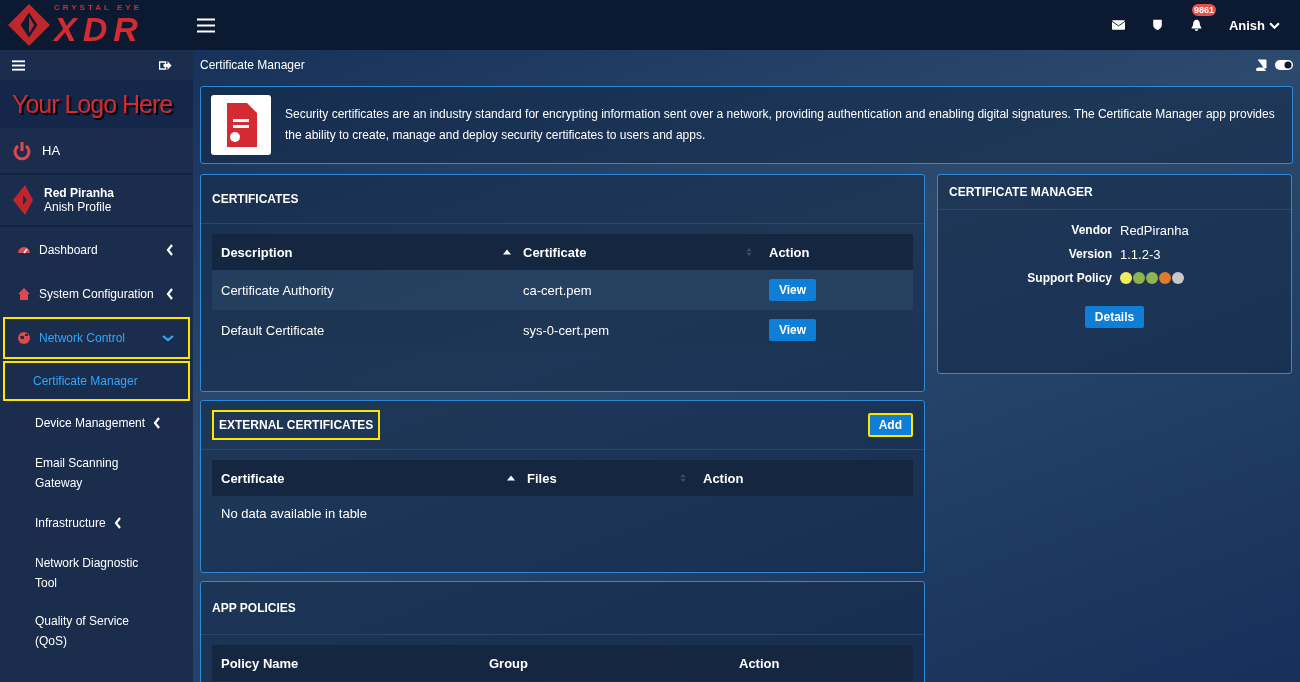 This screenshot has height=682, width=1300. I want to click on ha-label: HA, so click(51, 150).